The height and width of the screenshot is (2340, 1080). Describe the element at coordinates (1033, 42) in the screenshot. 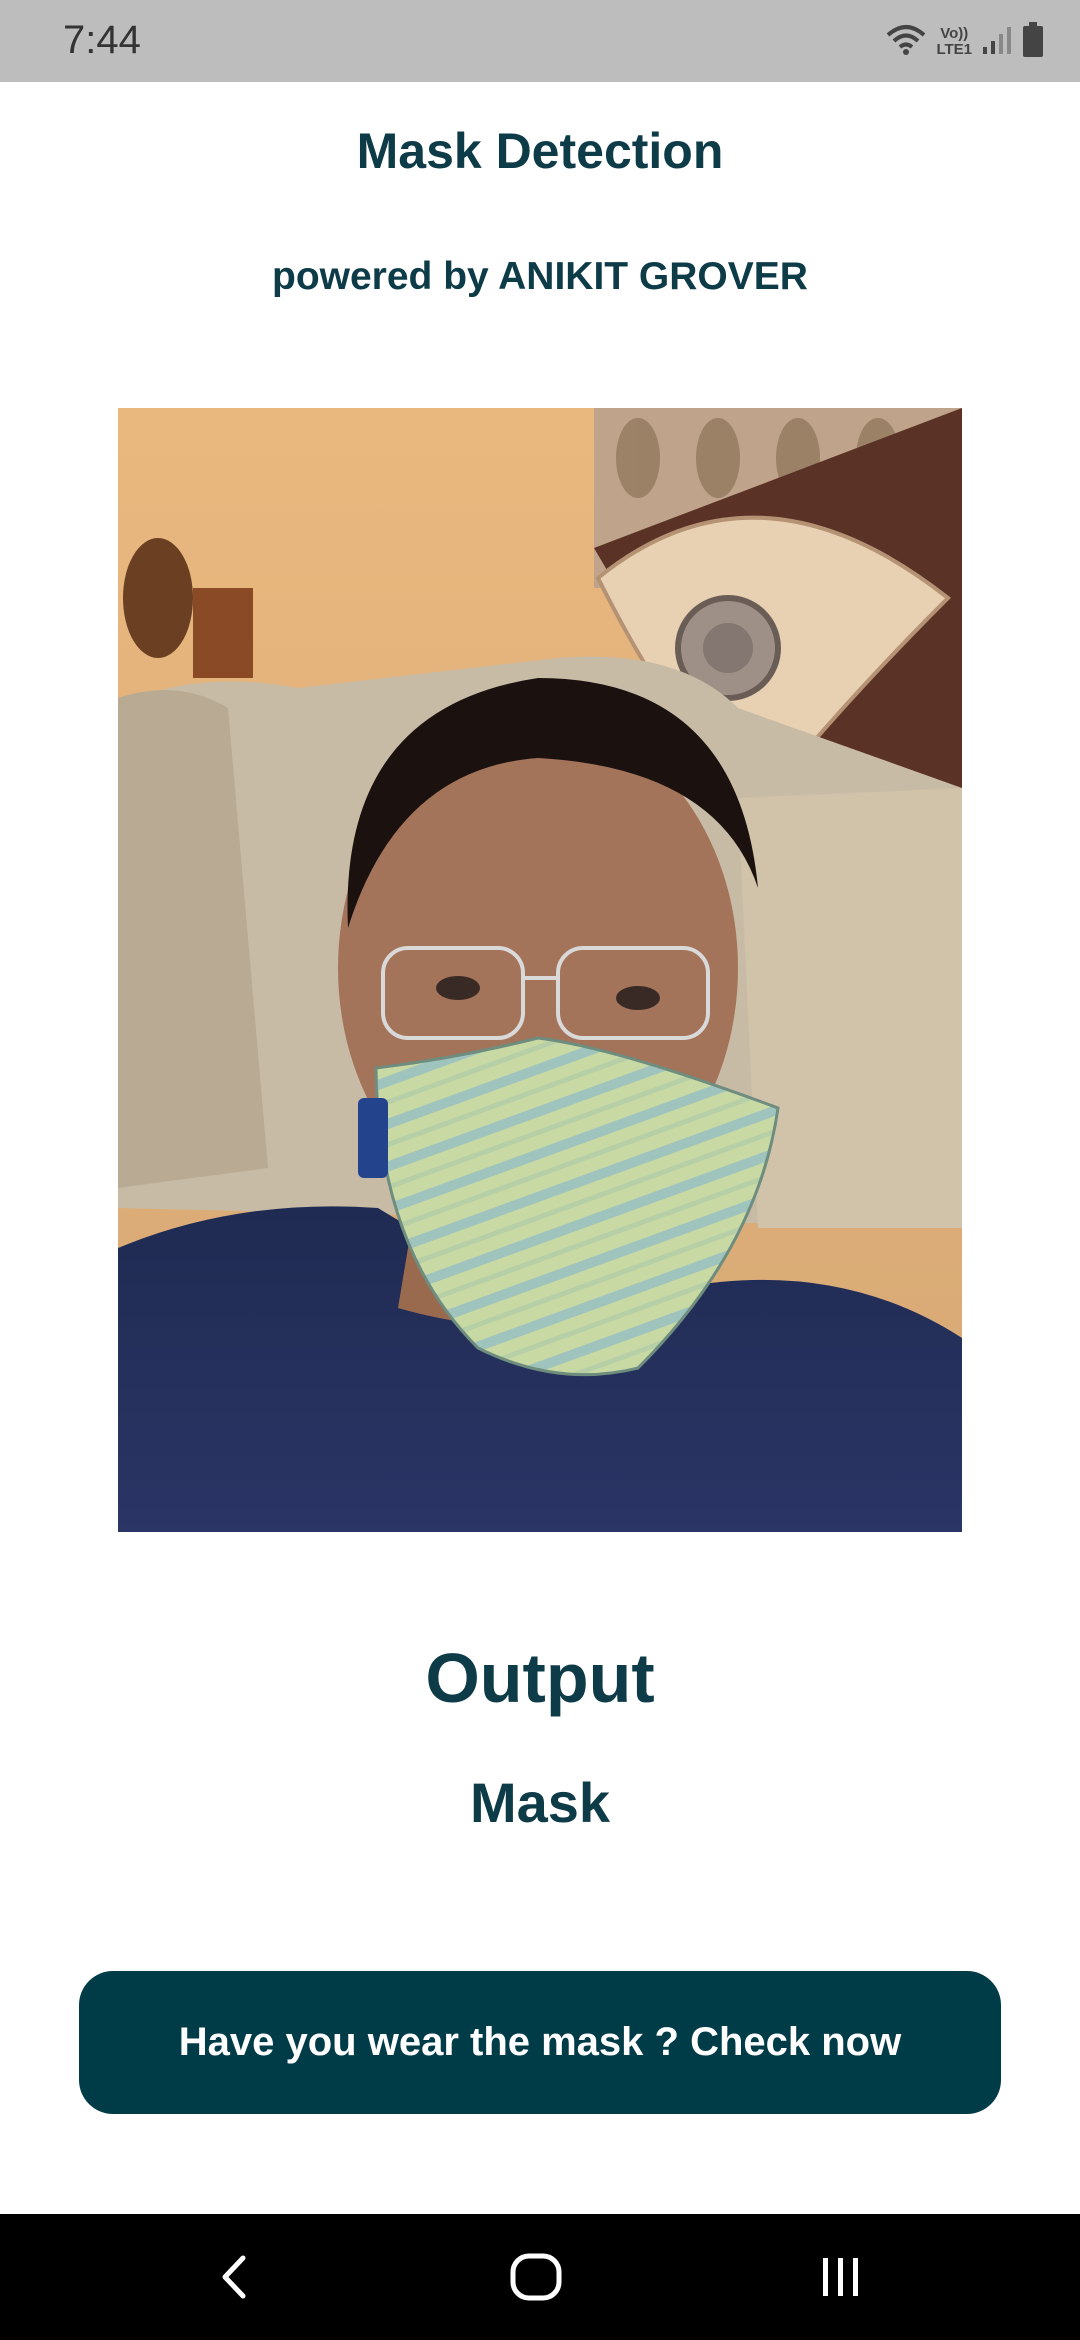

I see `battery-icon` at that location.